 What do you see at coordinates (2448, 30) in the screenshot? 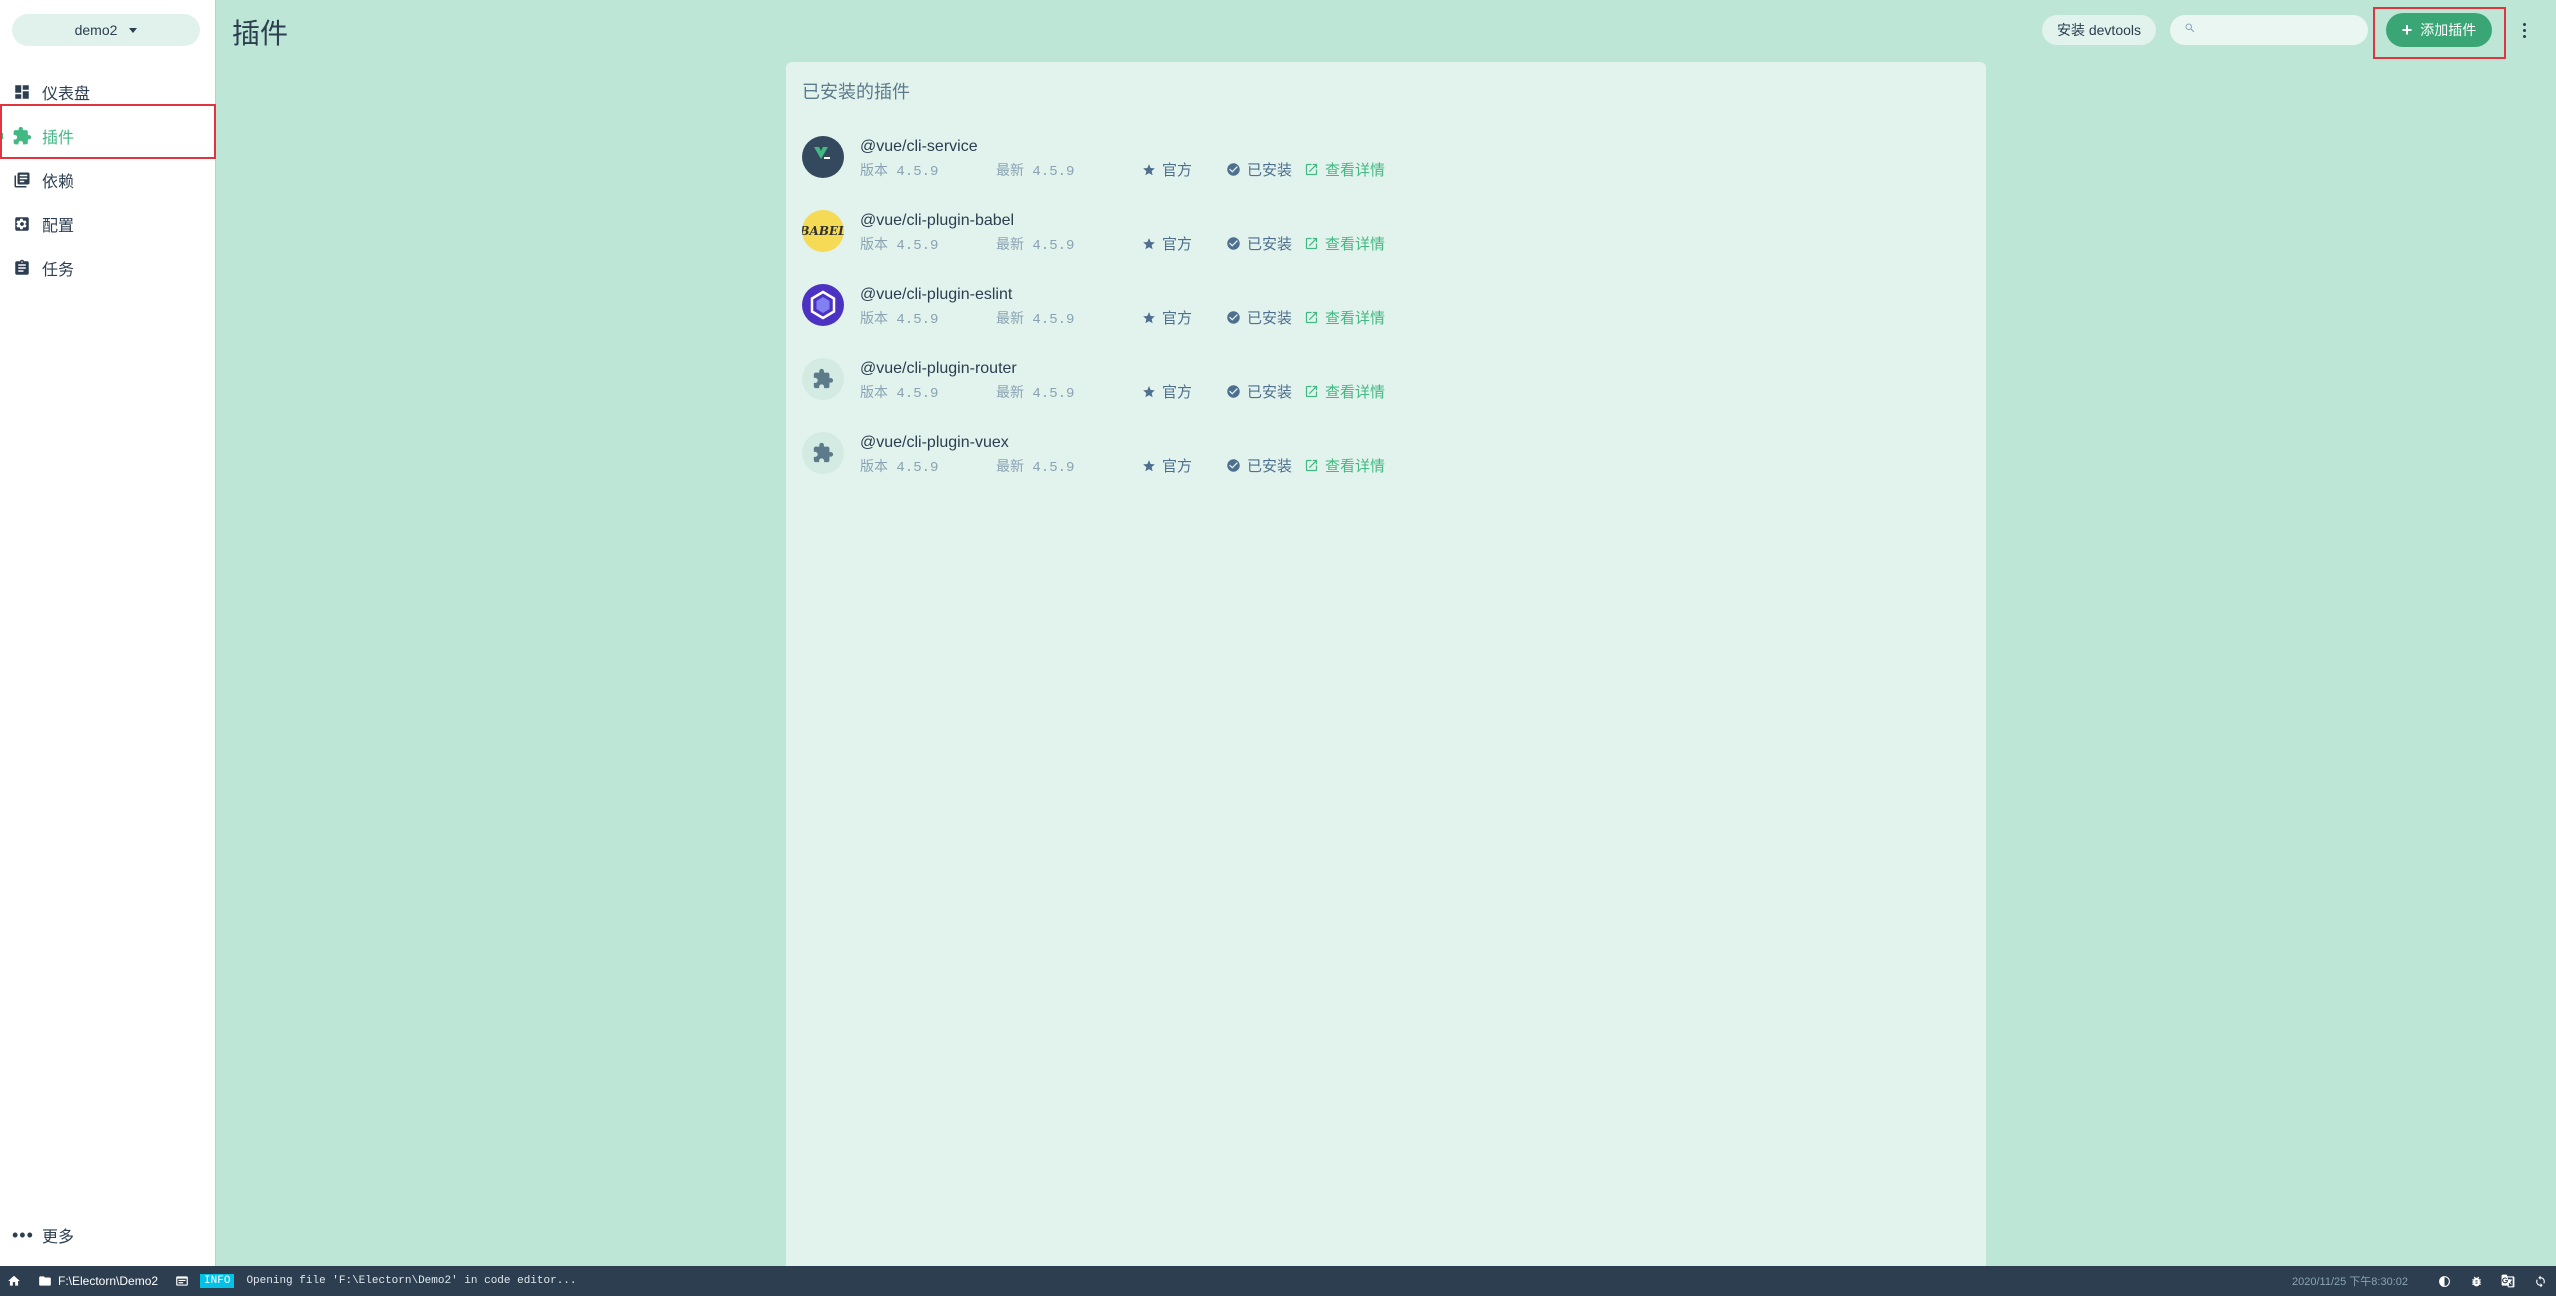
I see `add-plugin-label: 添加插件` at bounding box center [2448, 30].